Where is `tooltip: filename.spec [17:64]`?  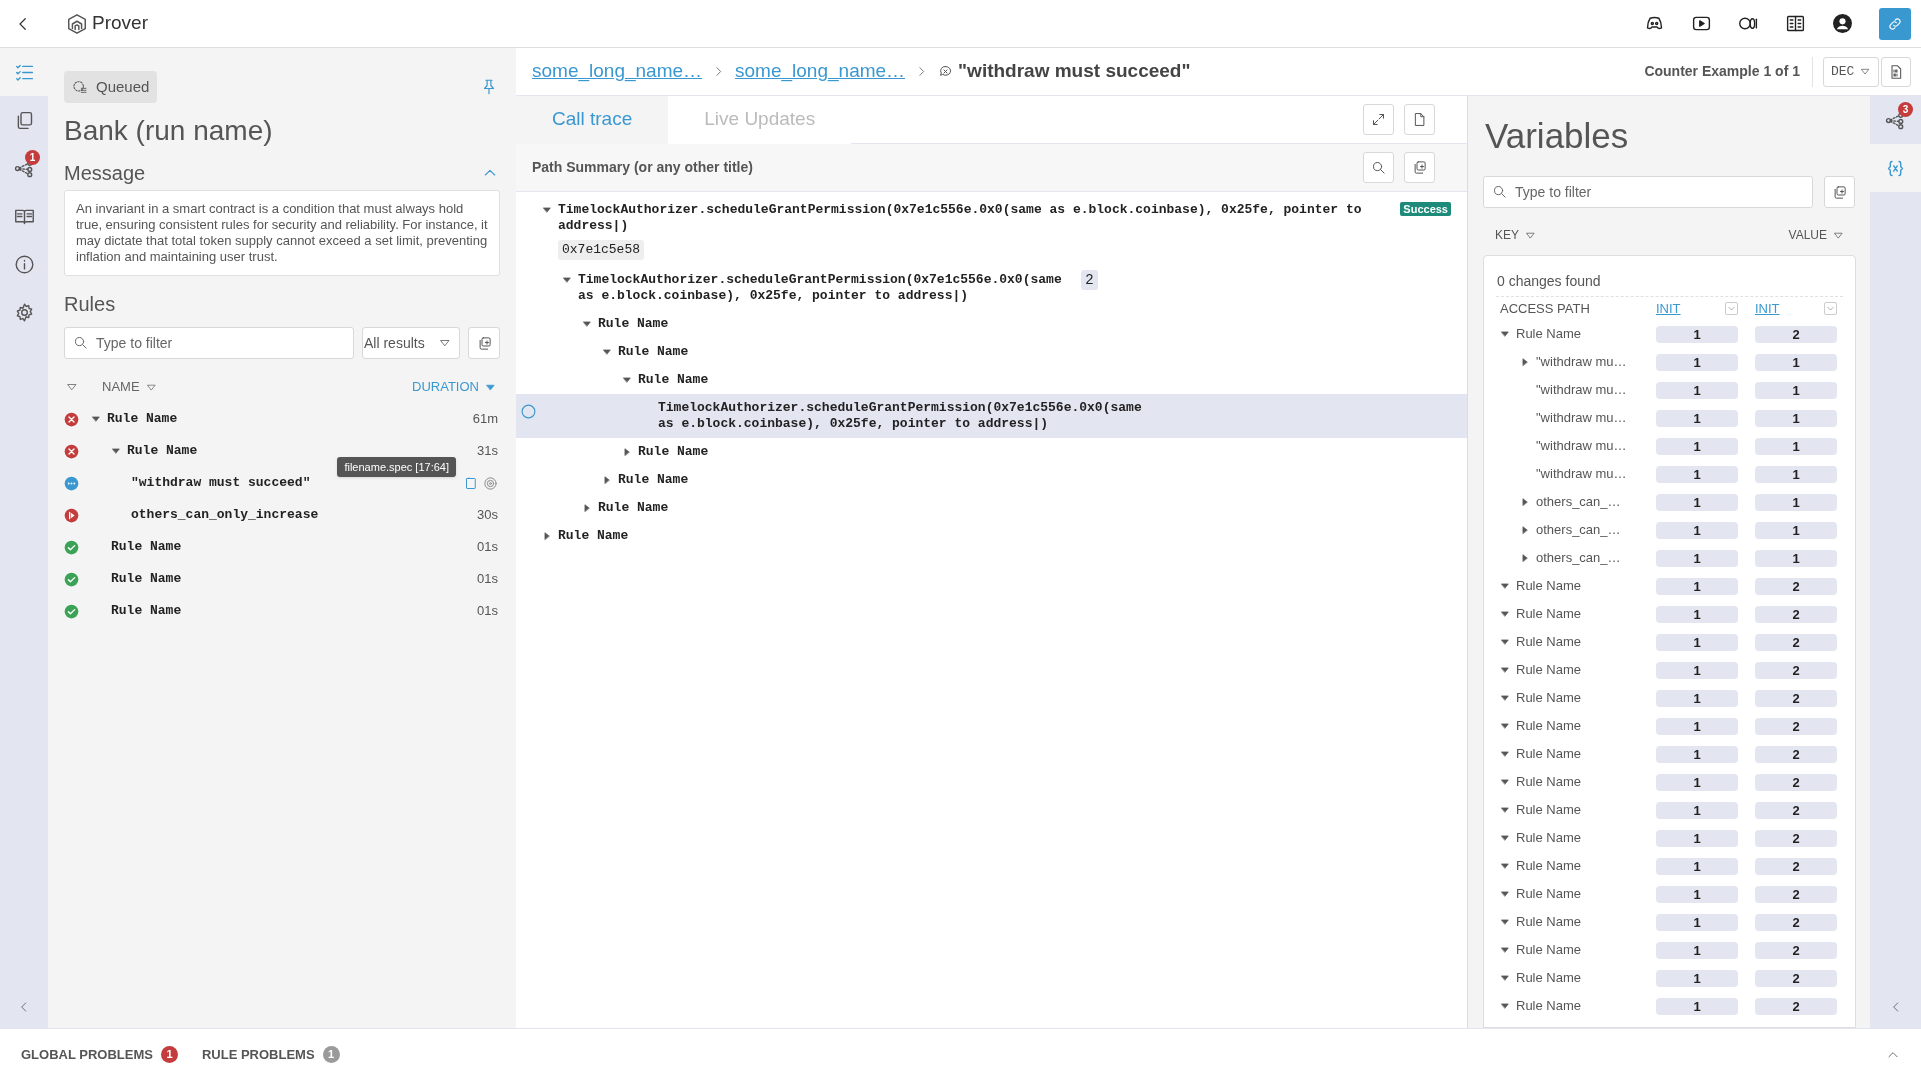 tooltip: filename.spec [17:64] is located at coordinates (396, 467).